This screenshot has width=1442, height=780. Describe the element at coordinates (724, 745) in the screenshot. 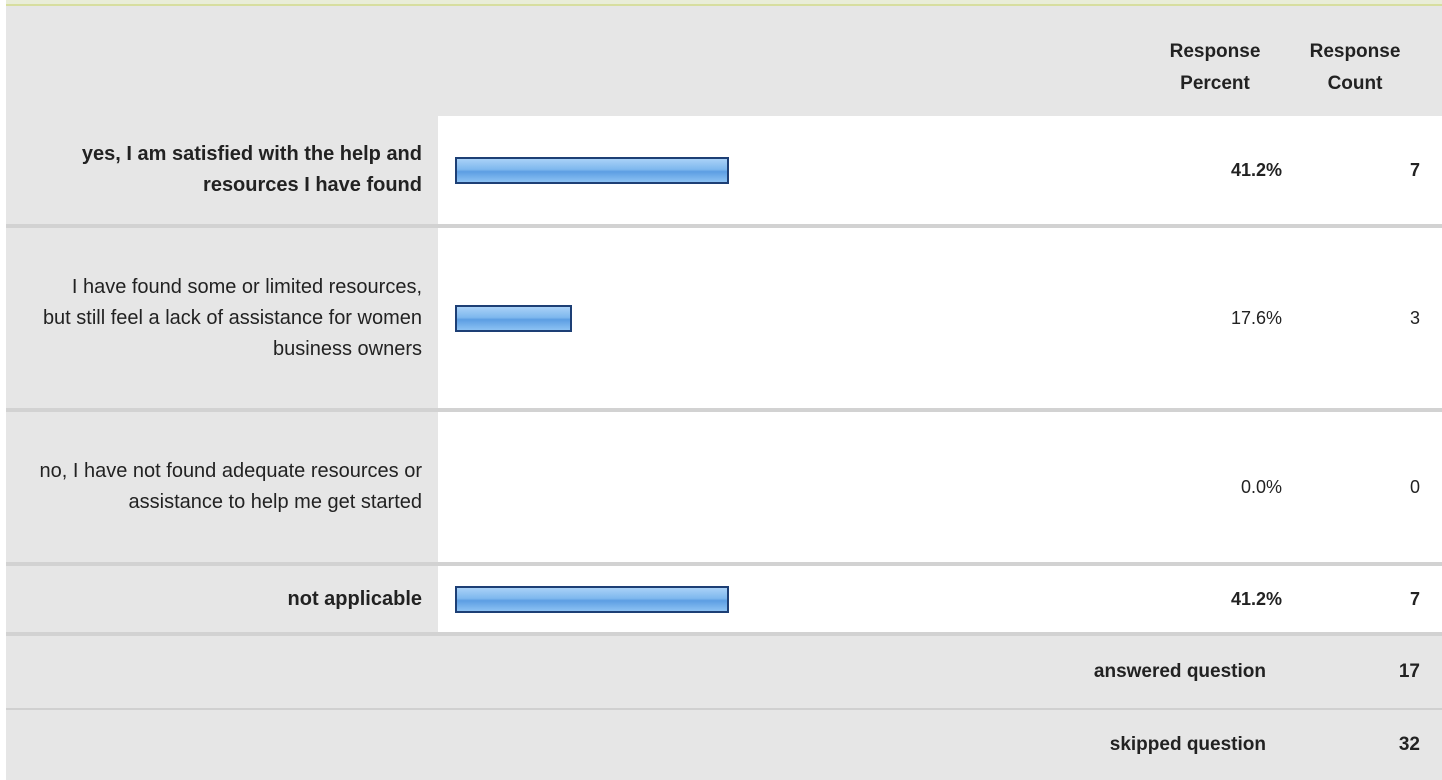

I see `skipped-question-row: skipped question 32` at that location.